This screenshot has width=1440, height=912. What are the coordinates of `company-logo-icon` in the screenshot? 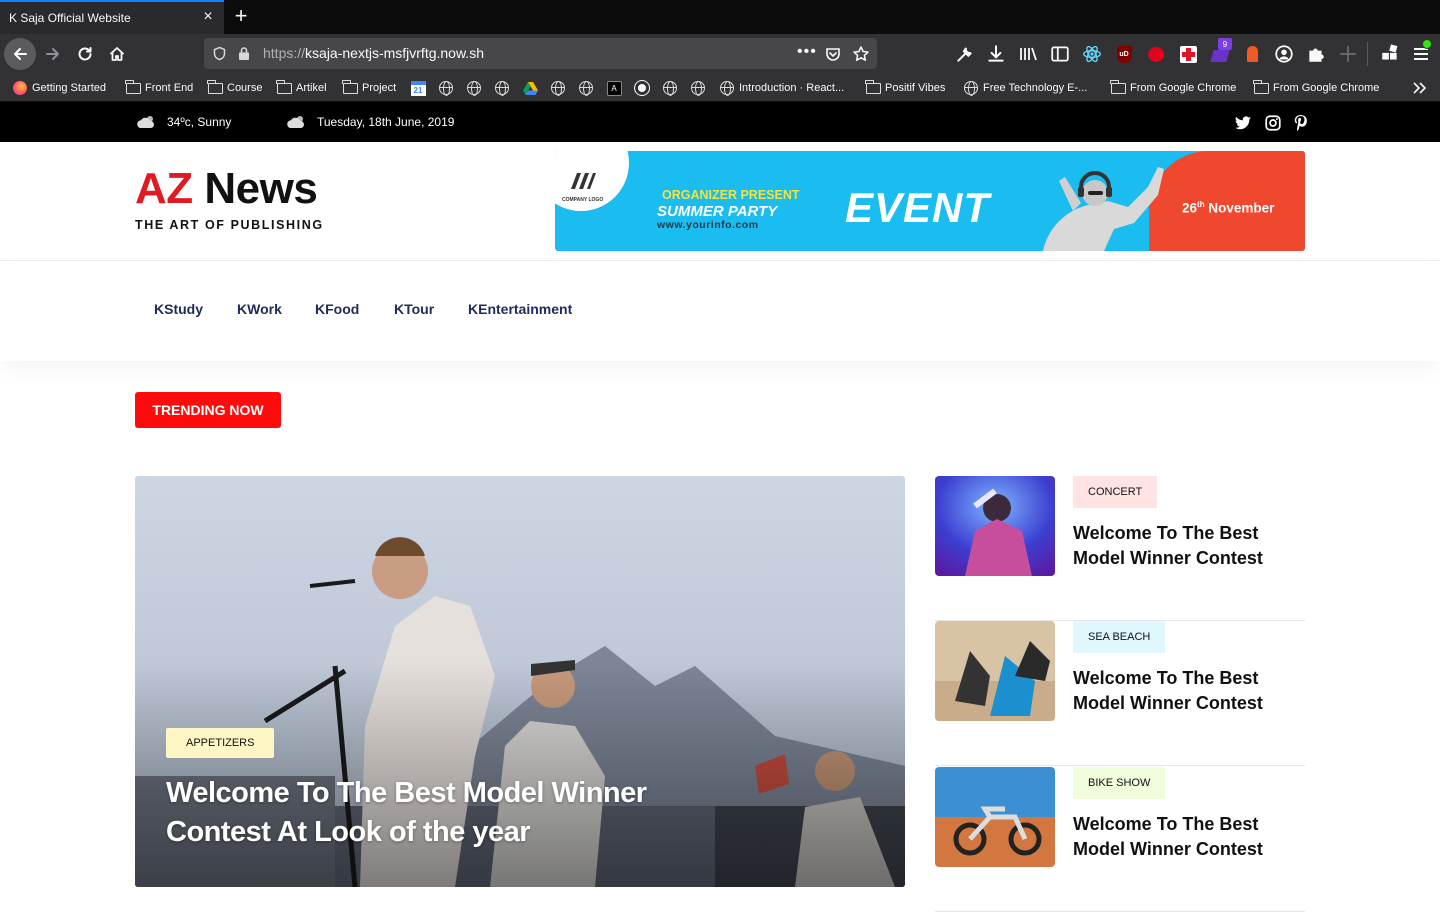 It's located at (583, 181).